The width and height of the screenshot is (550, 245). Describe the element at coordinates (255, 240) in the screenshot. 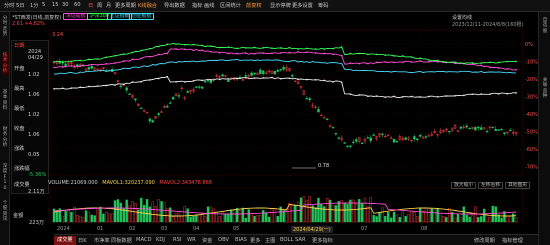

I see `indicator-tab: 更多` at that location.